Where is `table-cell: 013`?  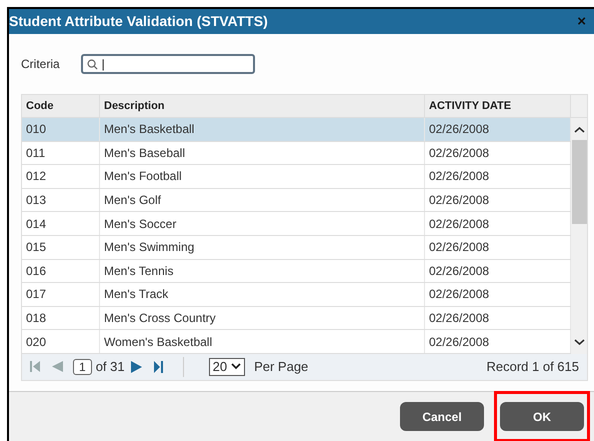 table-cell: 013 is located at coordinates (61, 200).